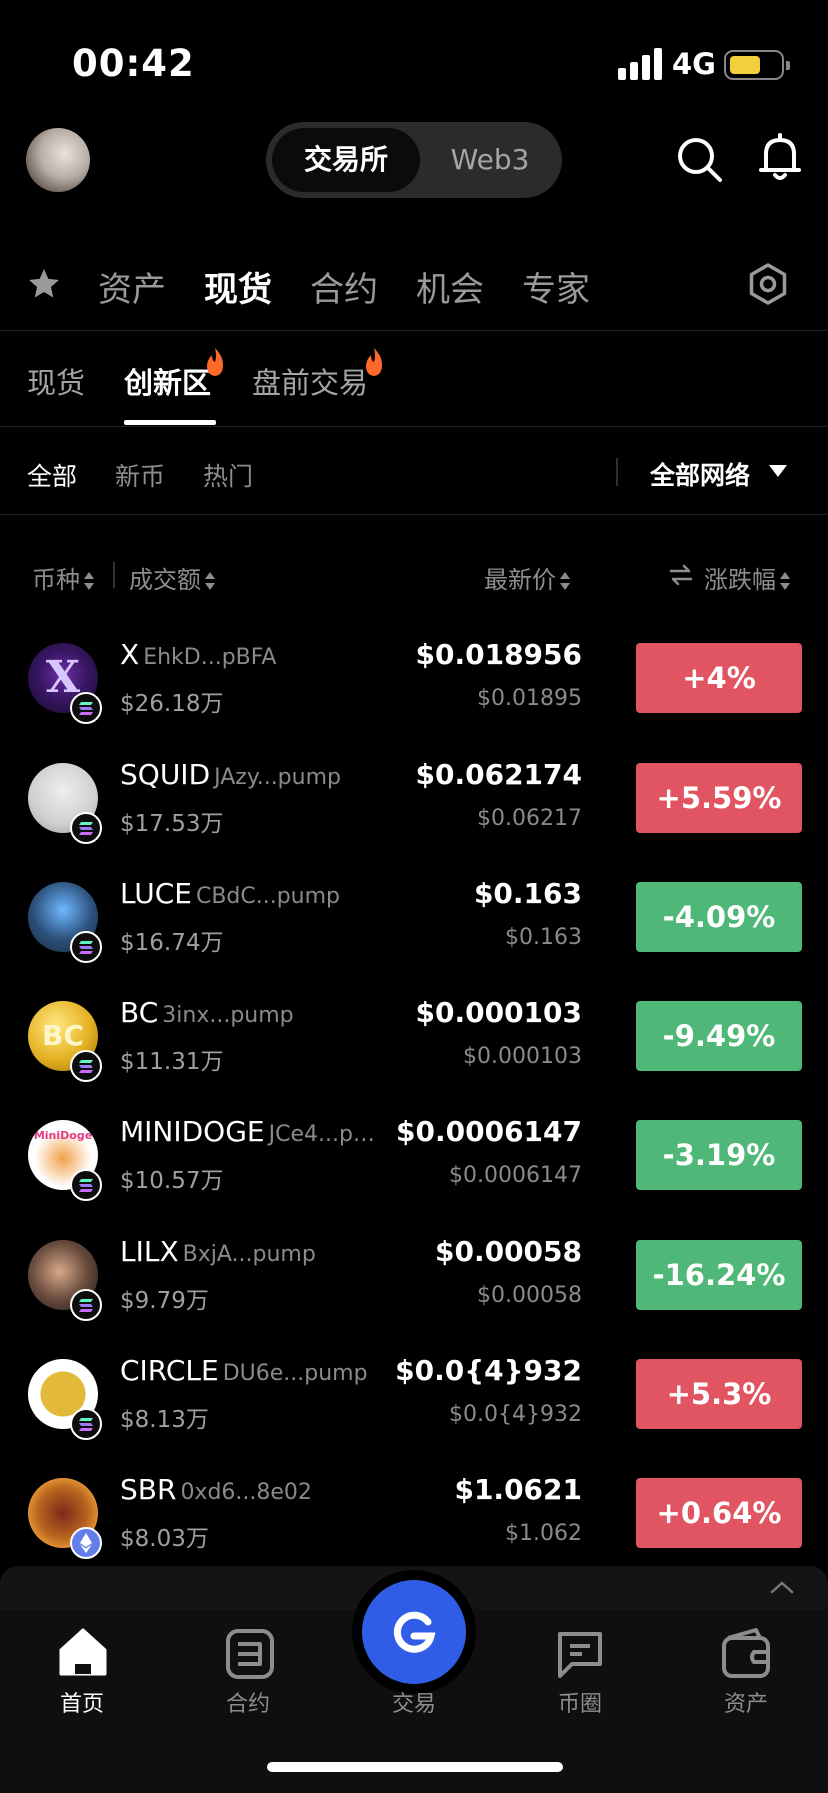 The image size is (828, 1793). Describe the element at coordinates (148, 1489) in the screenshot. I see `coin-ticker: SBR` at that location.